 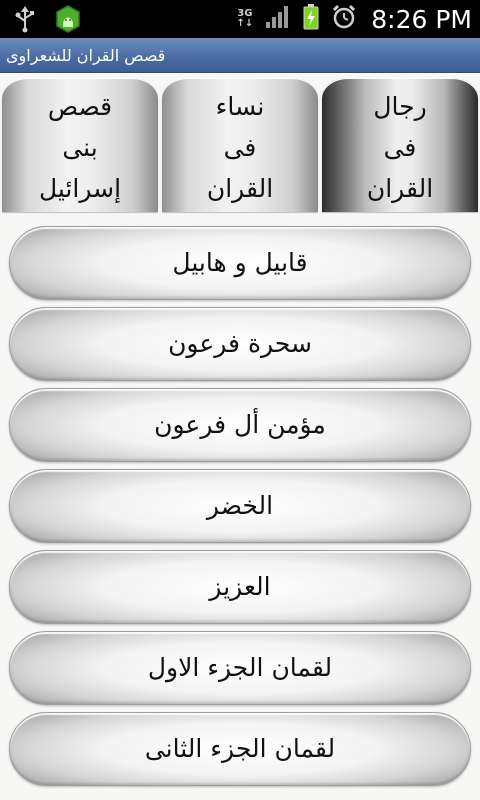 What do you see at coordinates (240, 749) in the screenshot?
I see `story-button-luqman-part-2: لقمان الجزء الثانى` at bounding box center [240, 749].